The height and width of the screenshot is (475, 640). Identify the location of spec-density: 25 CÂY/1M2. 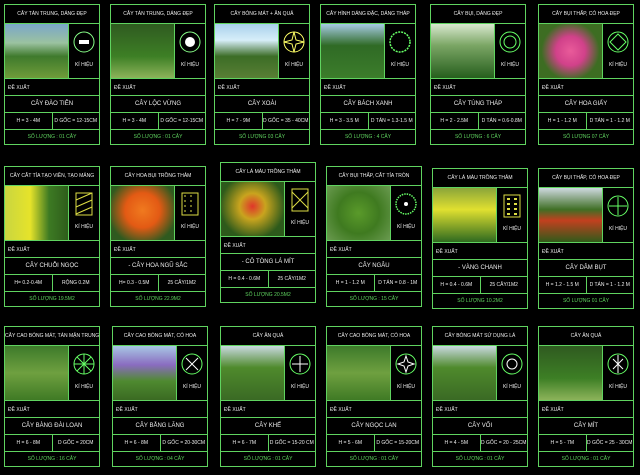
(291, 279).